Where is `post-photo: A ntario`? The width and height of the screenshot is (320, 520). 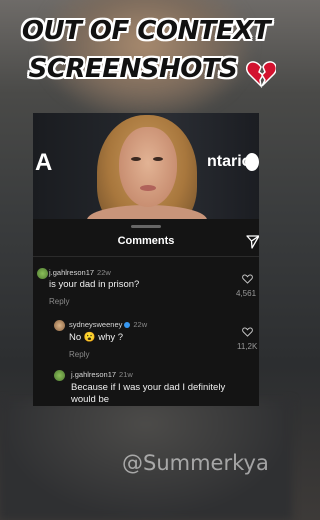
post-photo: A ntario is located at coordinates (146, 166).